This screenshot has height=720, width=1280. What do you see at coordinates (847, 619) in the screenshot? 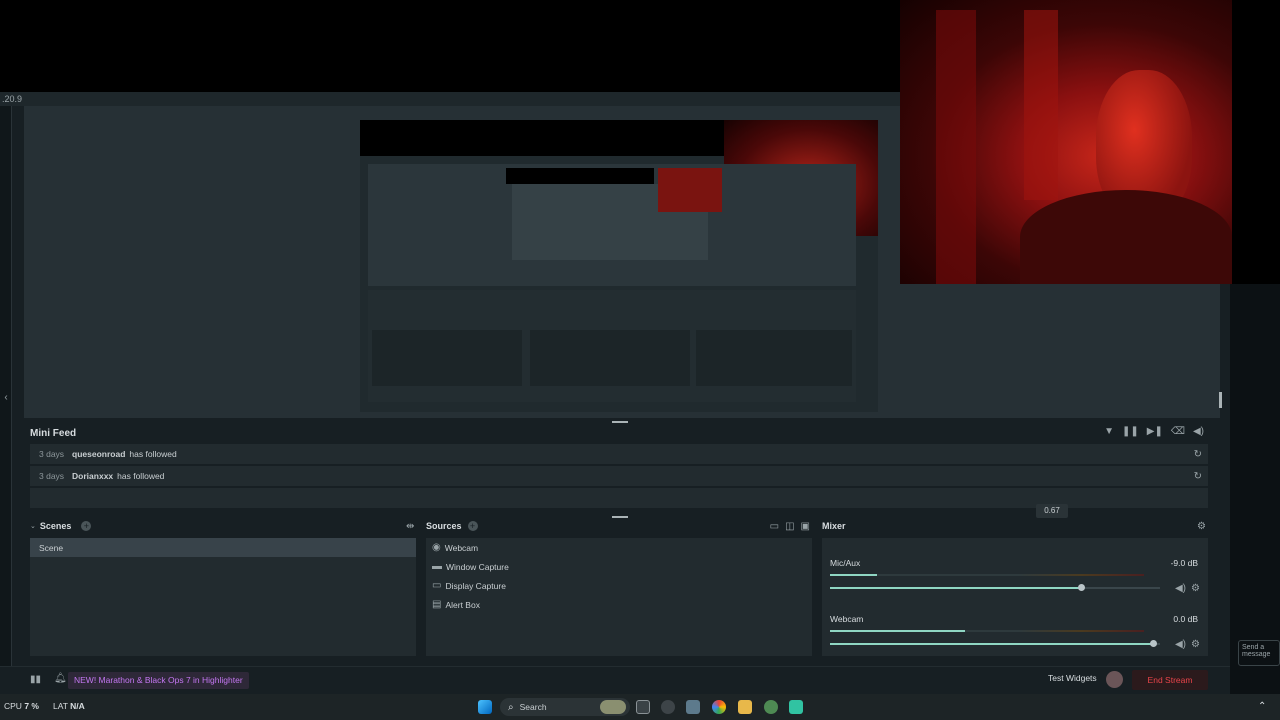
I see `mixer-channel-name: Webcam` at bounding box center [847, 619].